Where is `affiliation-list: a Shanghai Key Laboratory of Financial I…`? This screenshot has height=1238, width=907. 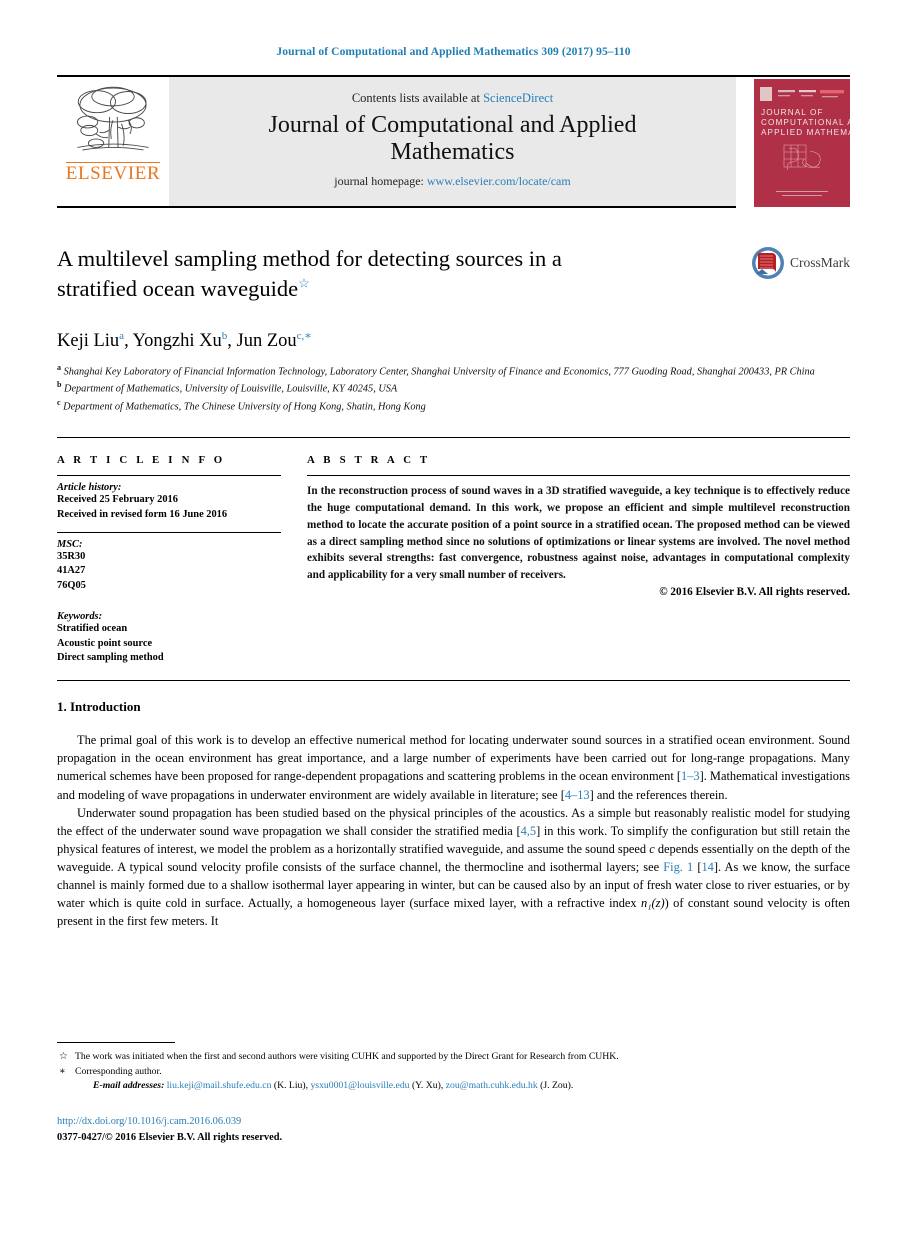
affiliation-list: a Shanghai Key Laboratory of Financial I… is located at coordinates (453, 389).